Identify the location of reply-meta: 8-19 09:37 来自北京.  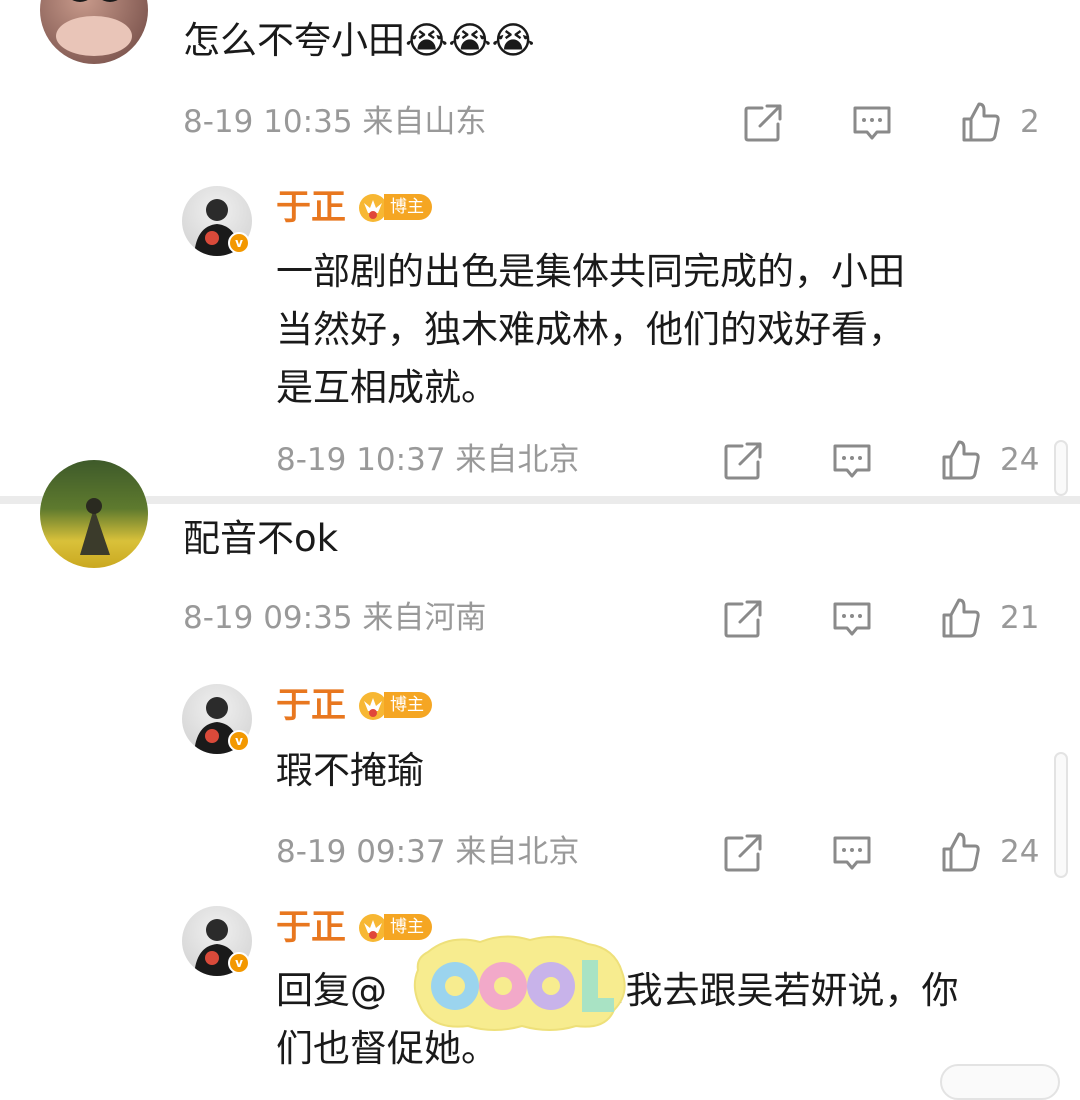
(427, 852).